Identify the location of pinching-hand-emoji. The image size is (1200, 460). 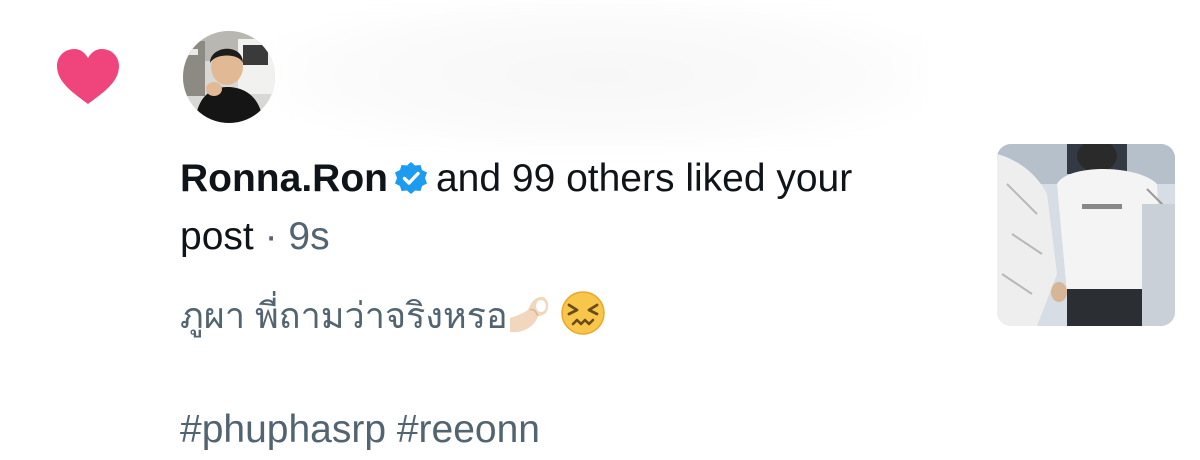
(528, 314).